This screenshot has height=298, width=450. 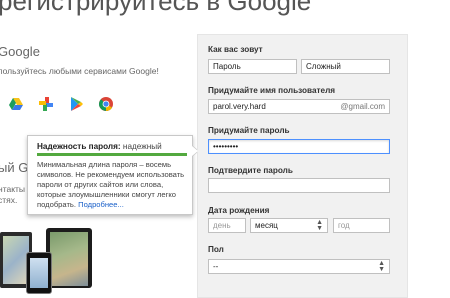 What do you see at coordinates (79, 146) in the screenshot?
I see `strength-label: Надежность пароля:` at bounding box center [79, 146].